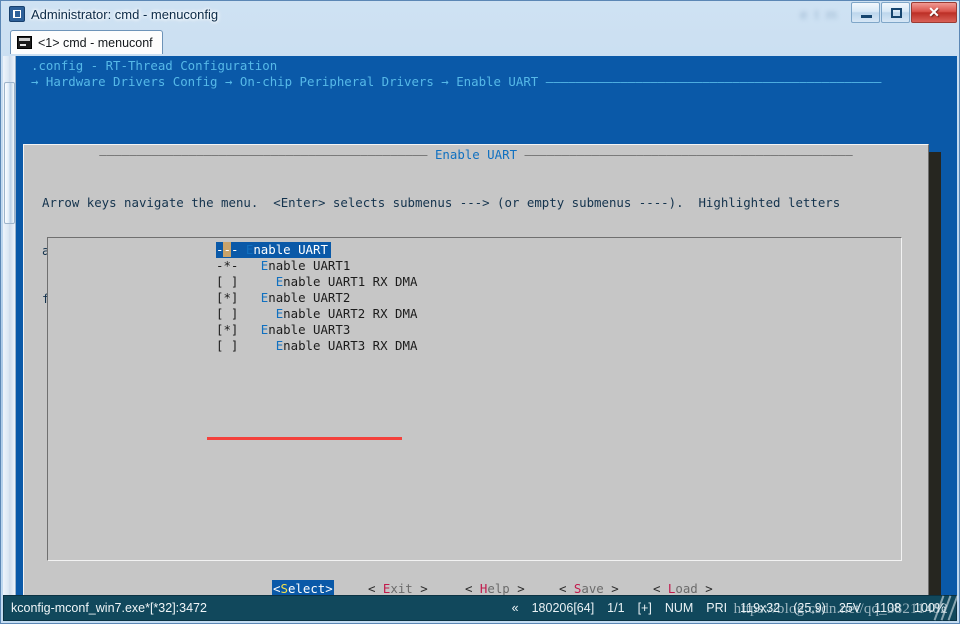 This screenshot has height=624, width=960. What do you see at coordinates (304, 438) in the screenshot?
I see `red-annotation-underline` at bounding box center [304, 438].